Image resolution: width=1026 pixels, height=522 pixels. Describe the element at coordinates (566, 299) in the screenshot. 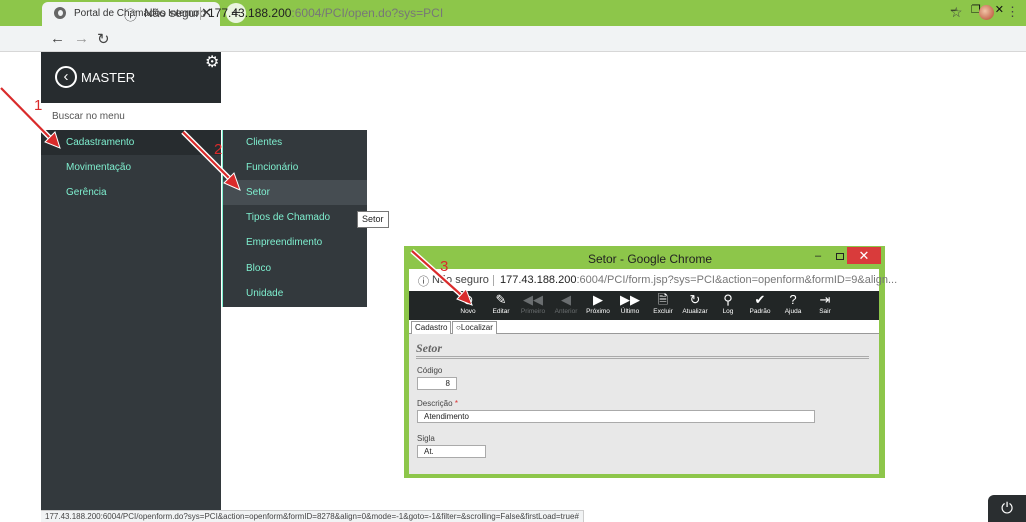

I see `previous-icon: ◀` at that location.